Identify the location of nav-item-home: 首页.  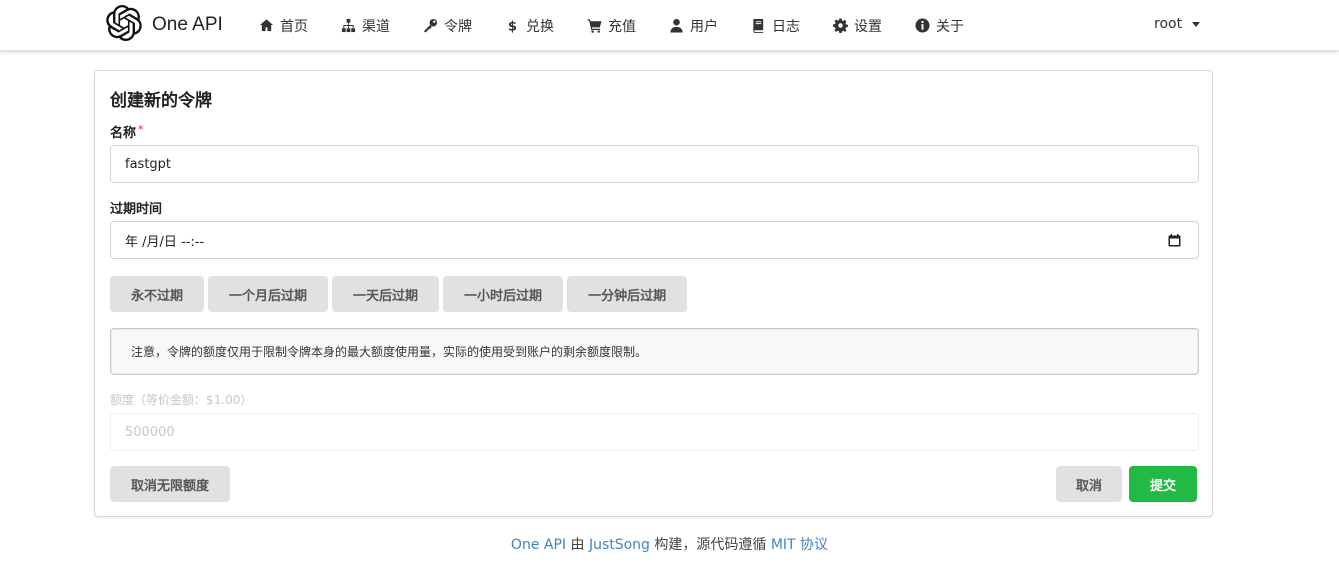
(291, 25).